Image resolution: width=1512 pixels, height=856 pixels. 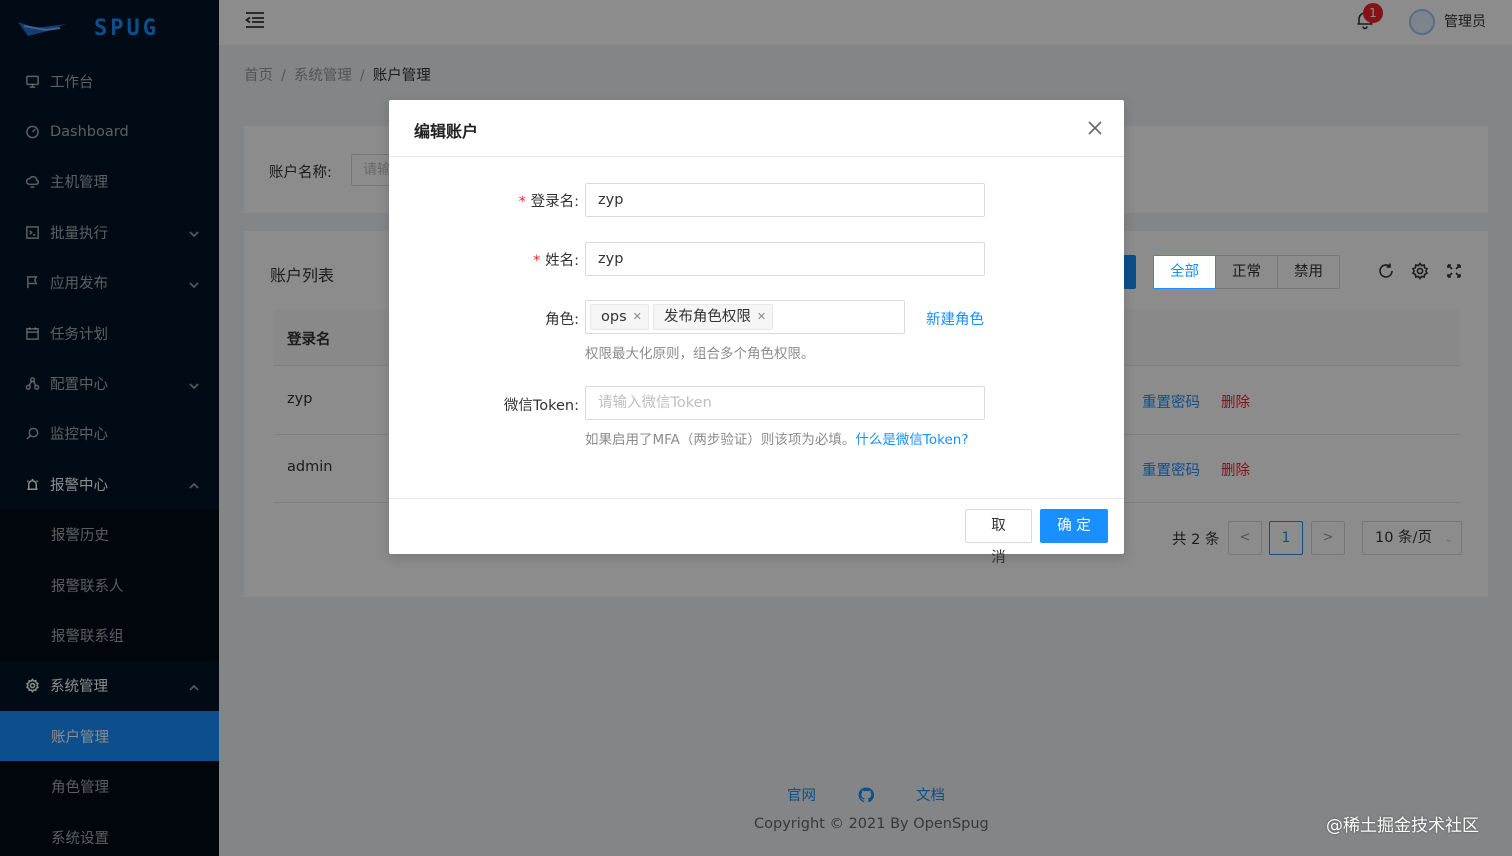 I want to click on name-label: * 姓名:, so click(x=555, y=261).